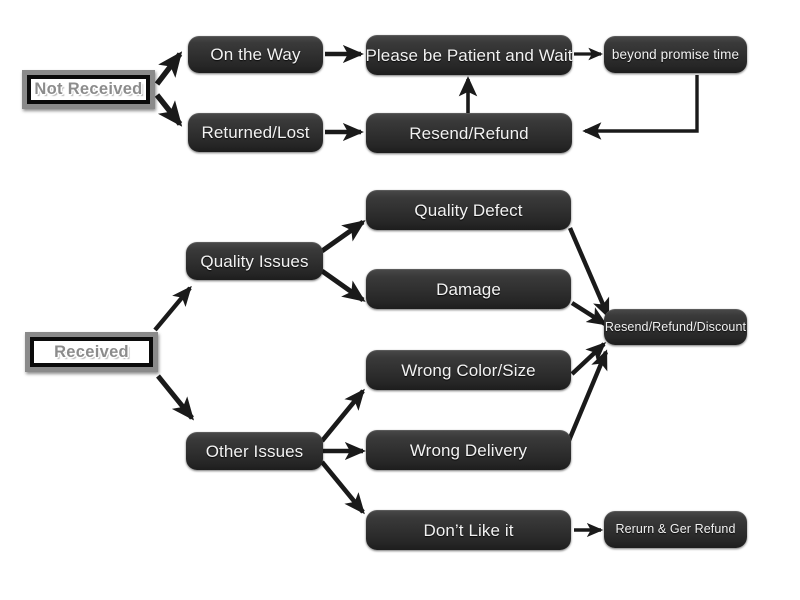 This screenshot has height=600, width=800. I want to click on node-label-resend-refund: Resend/Refund, so click(469, 133).